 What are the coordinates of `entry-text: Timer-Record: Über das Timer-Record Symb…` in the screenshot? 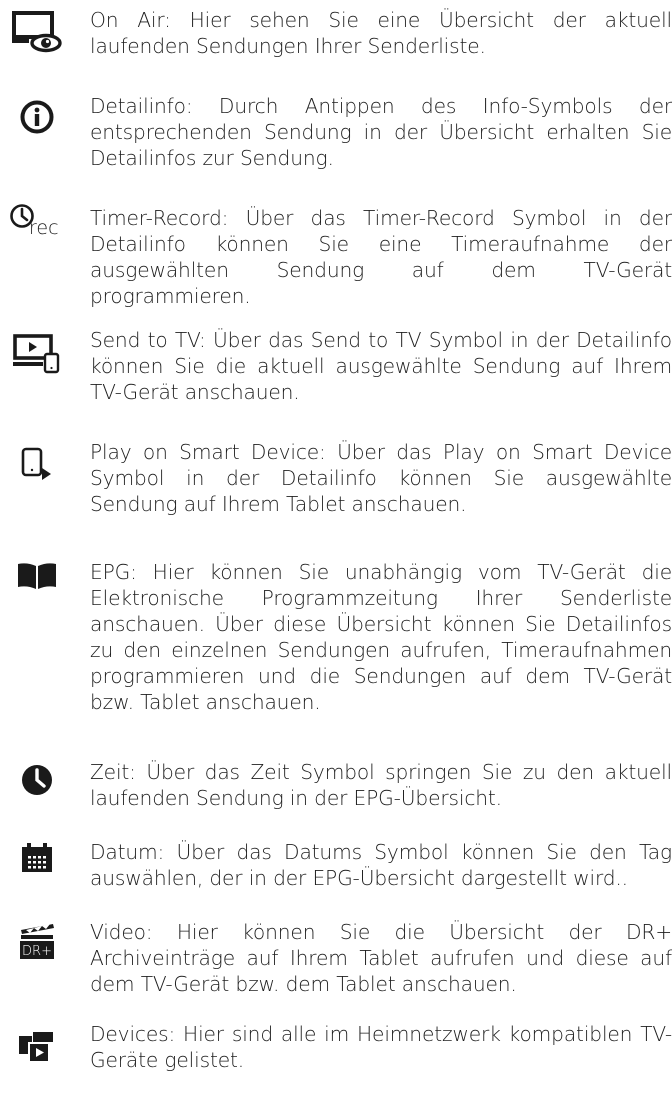 It's located at (381, 257).